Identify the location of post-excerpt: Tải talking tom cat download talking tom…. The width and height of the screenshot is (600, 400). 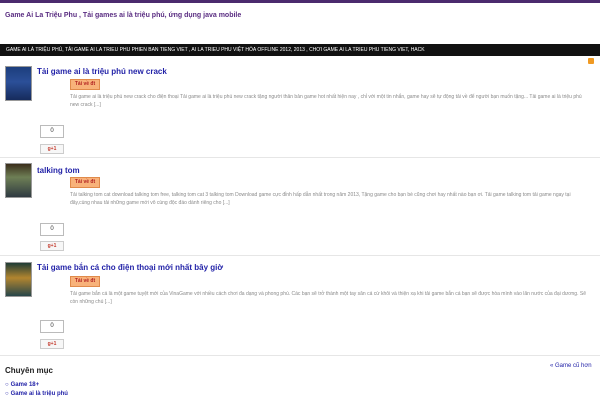
(320, 199).